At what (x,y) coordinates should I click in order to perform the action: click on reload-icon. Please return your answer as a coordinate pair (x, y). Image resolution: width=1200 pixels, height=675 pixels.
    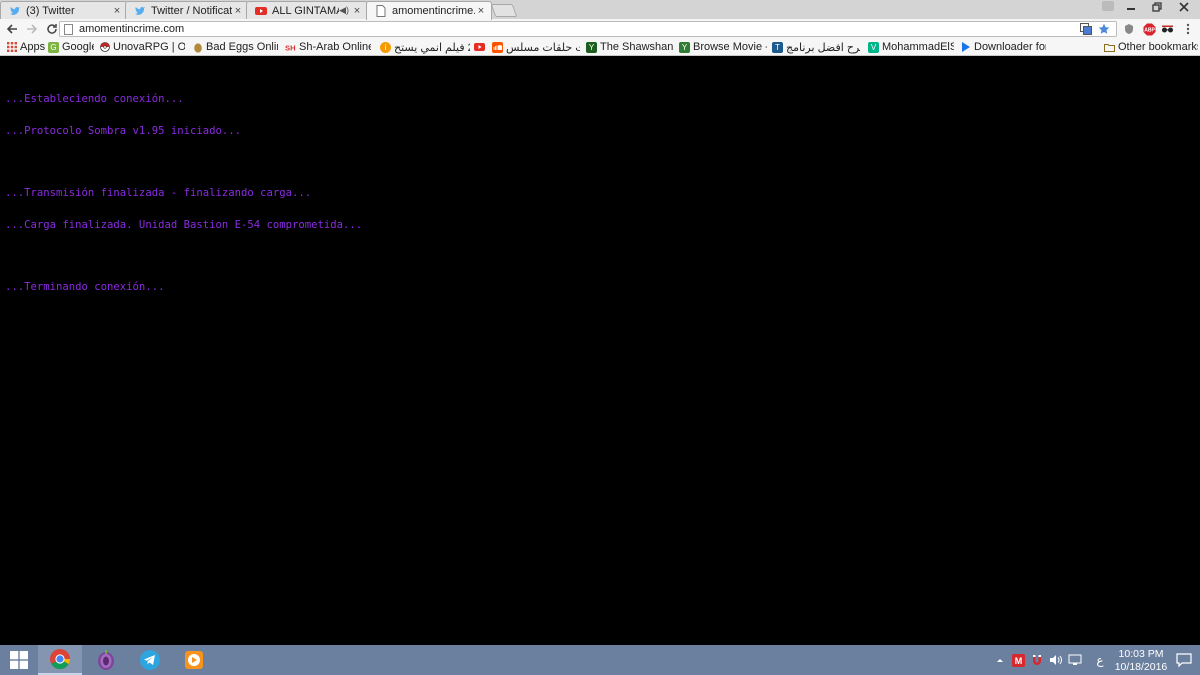
    Looking at the image, I should click on (52, 29).